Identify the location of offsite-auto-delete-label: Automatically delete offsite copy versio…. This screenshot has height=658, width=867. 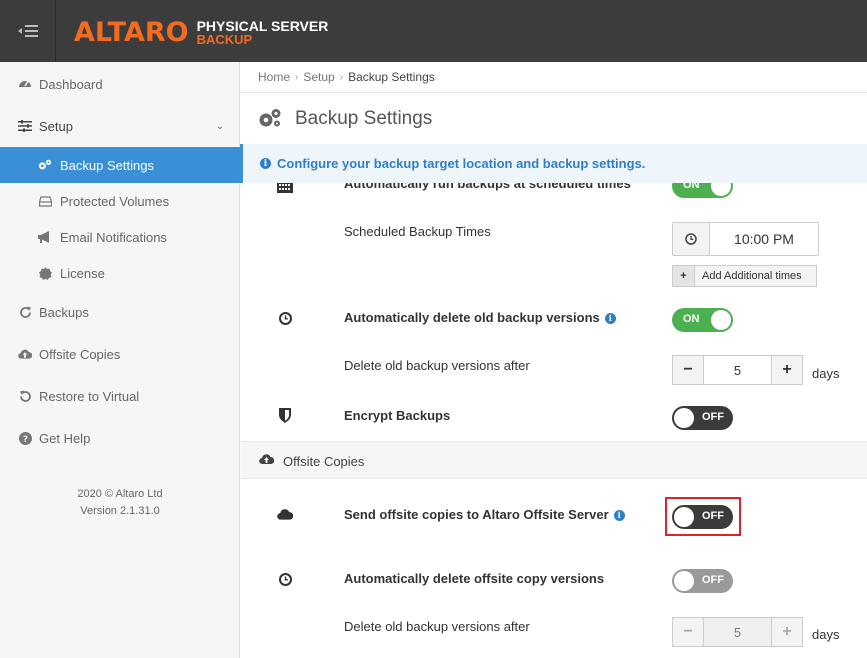
(474, 578).